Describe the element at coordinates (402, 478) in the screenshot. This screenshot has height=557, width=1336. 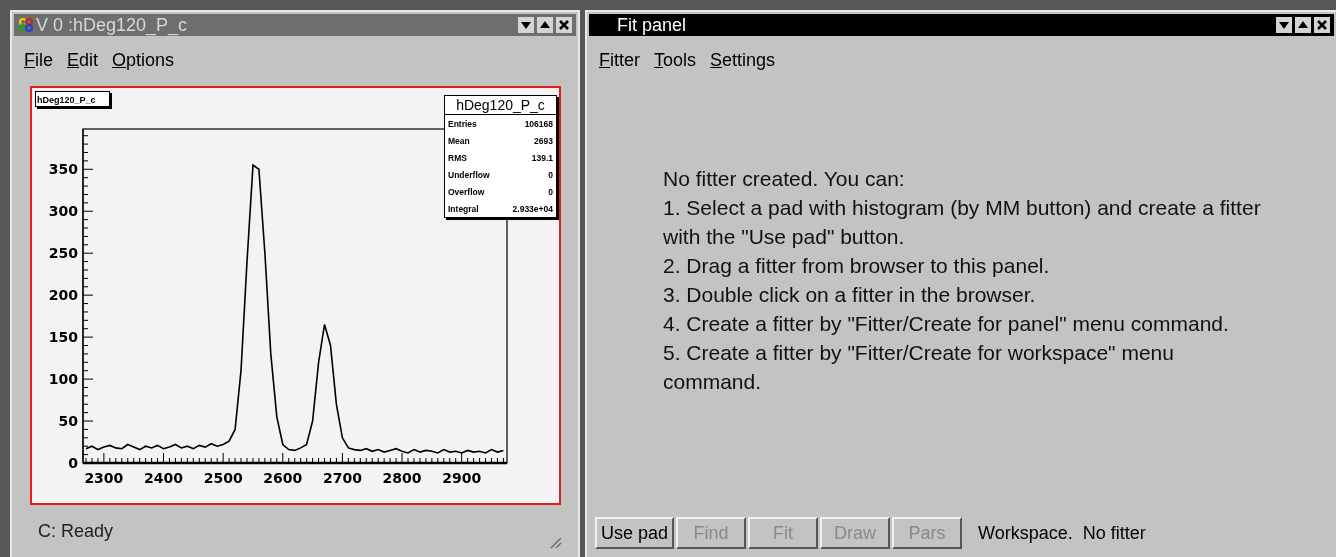
I see `tick-label: 2800` at that location.